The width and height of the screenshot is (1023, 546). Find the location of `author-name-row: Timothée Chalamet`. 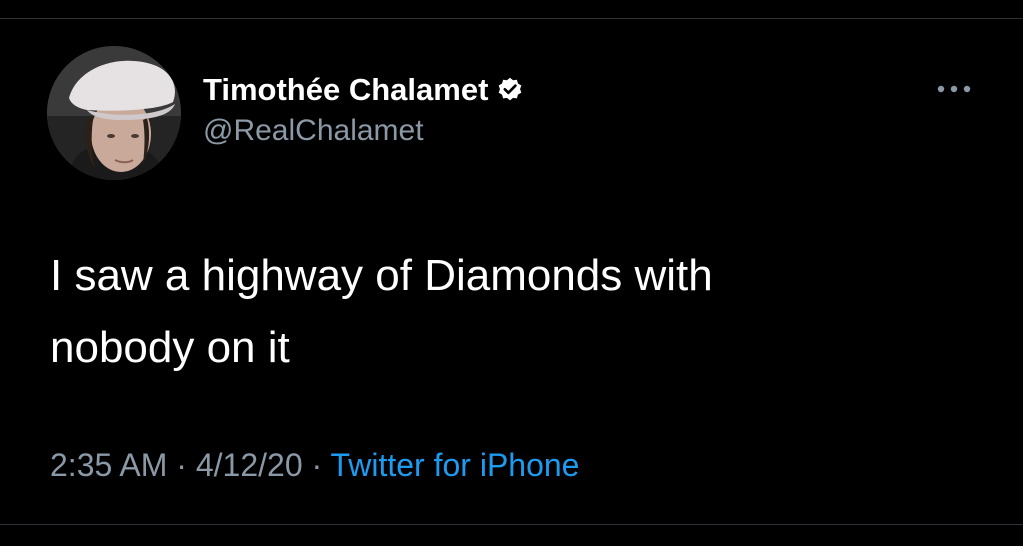

author-name-row: Timothée Chalamet is located at coordinates (363, 90).